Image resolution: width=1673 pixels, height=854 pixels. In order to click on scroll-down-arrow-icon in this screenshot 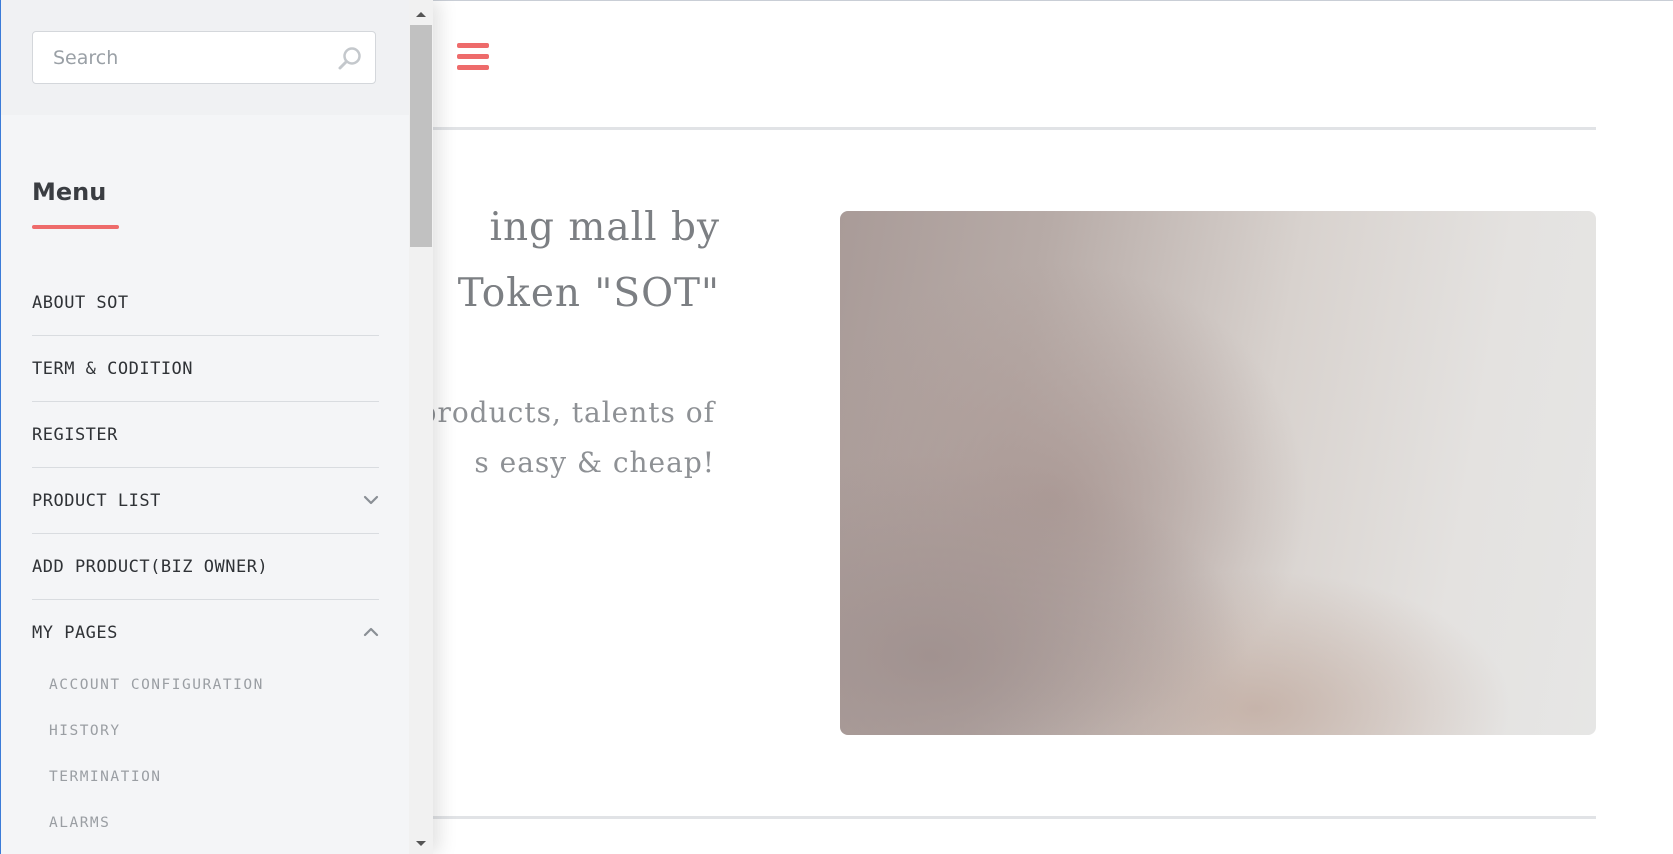, I will do `click(421, 844)`.